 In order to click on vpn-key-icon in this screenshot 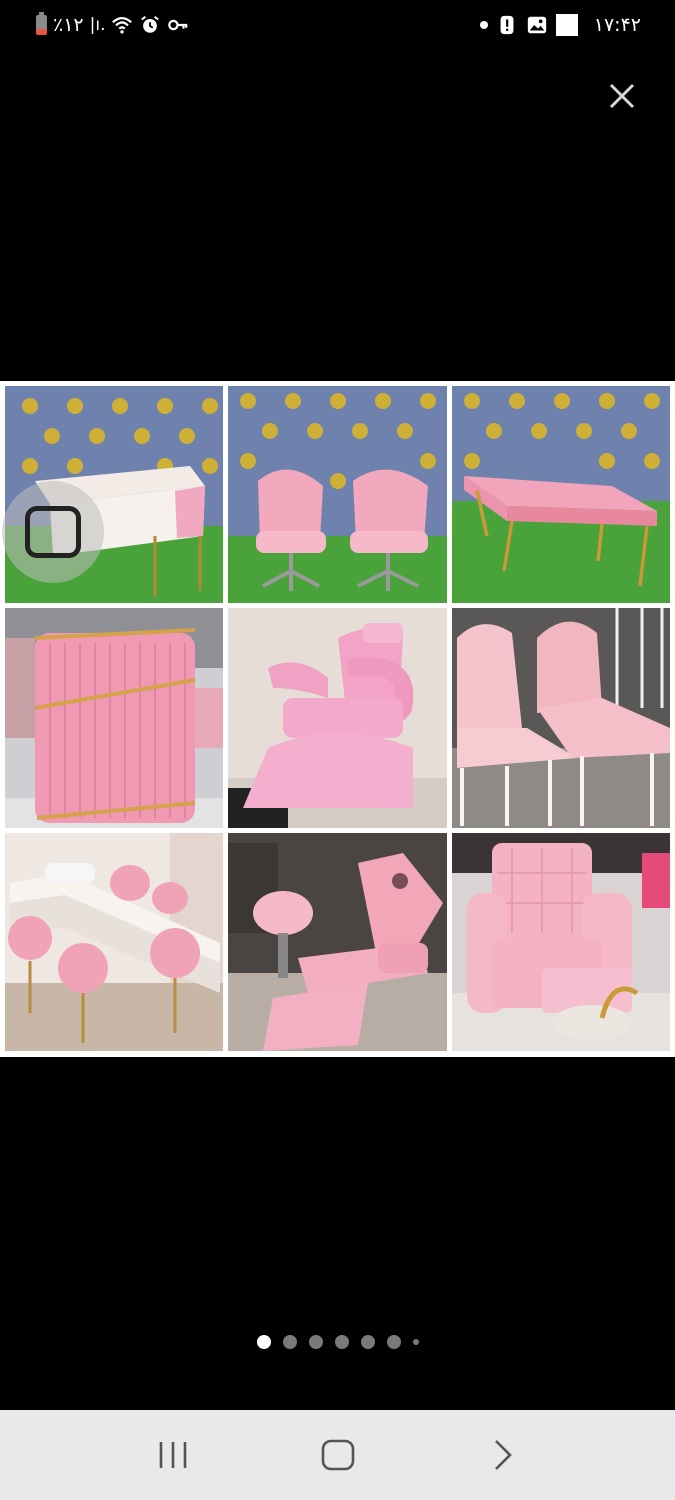, I will do `click(178, 25)`.